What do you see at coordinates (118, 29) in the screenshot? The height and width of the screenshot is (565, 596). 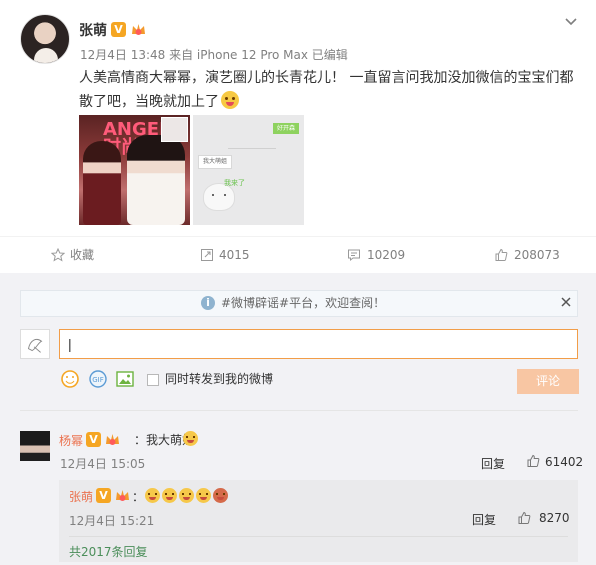 I see `verified-badge-icon: V` at bounding box center [118, 29].